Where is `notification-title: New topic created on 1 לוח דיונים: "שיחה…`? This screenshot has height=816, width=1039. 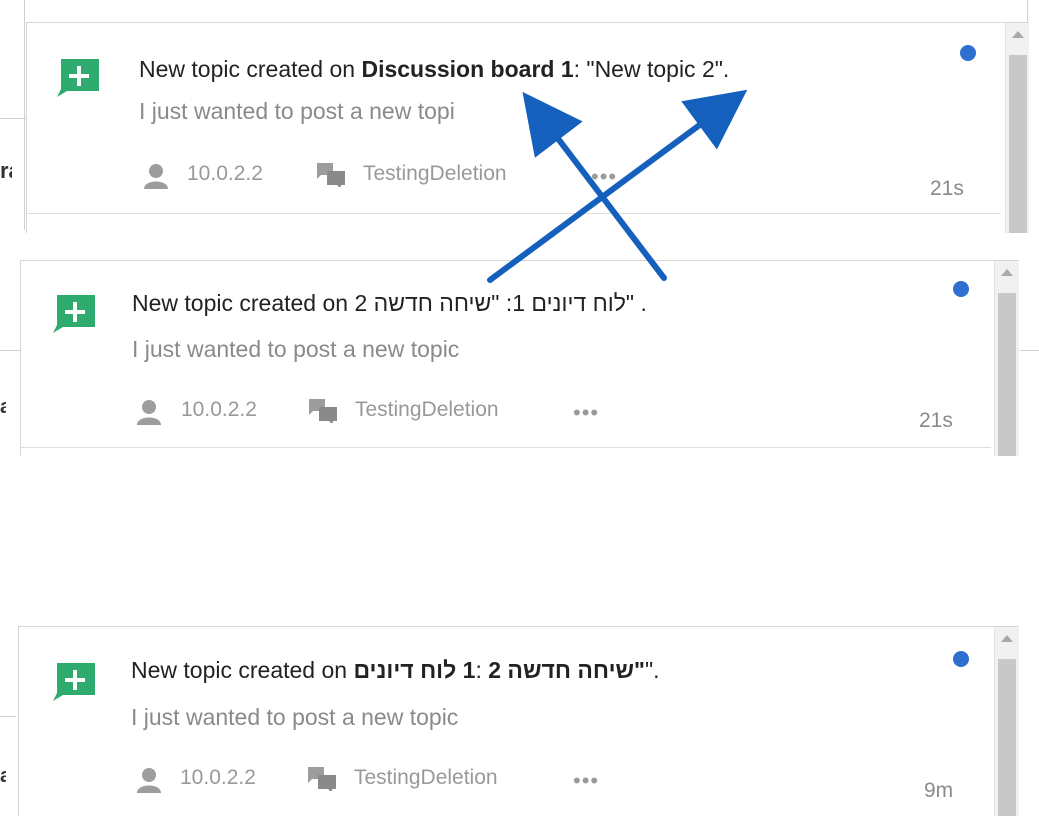
notification-title: New topic created on 1 לוח דיונים: "שיחה… is located at coordinates (395, 670).